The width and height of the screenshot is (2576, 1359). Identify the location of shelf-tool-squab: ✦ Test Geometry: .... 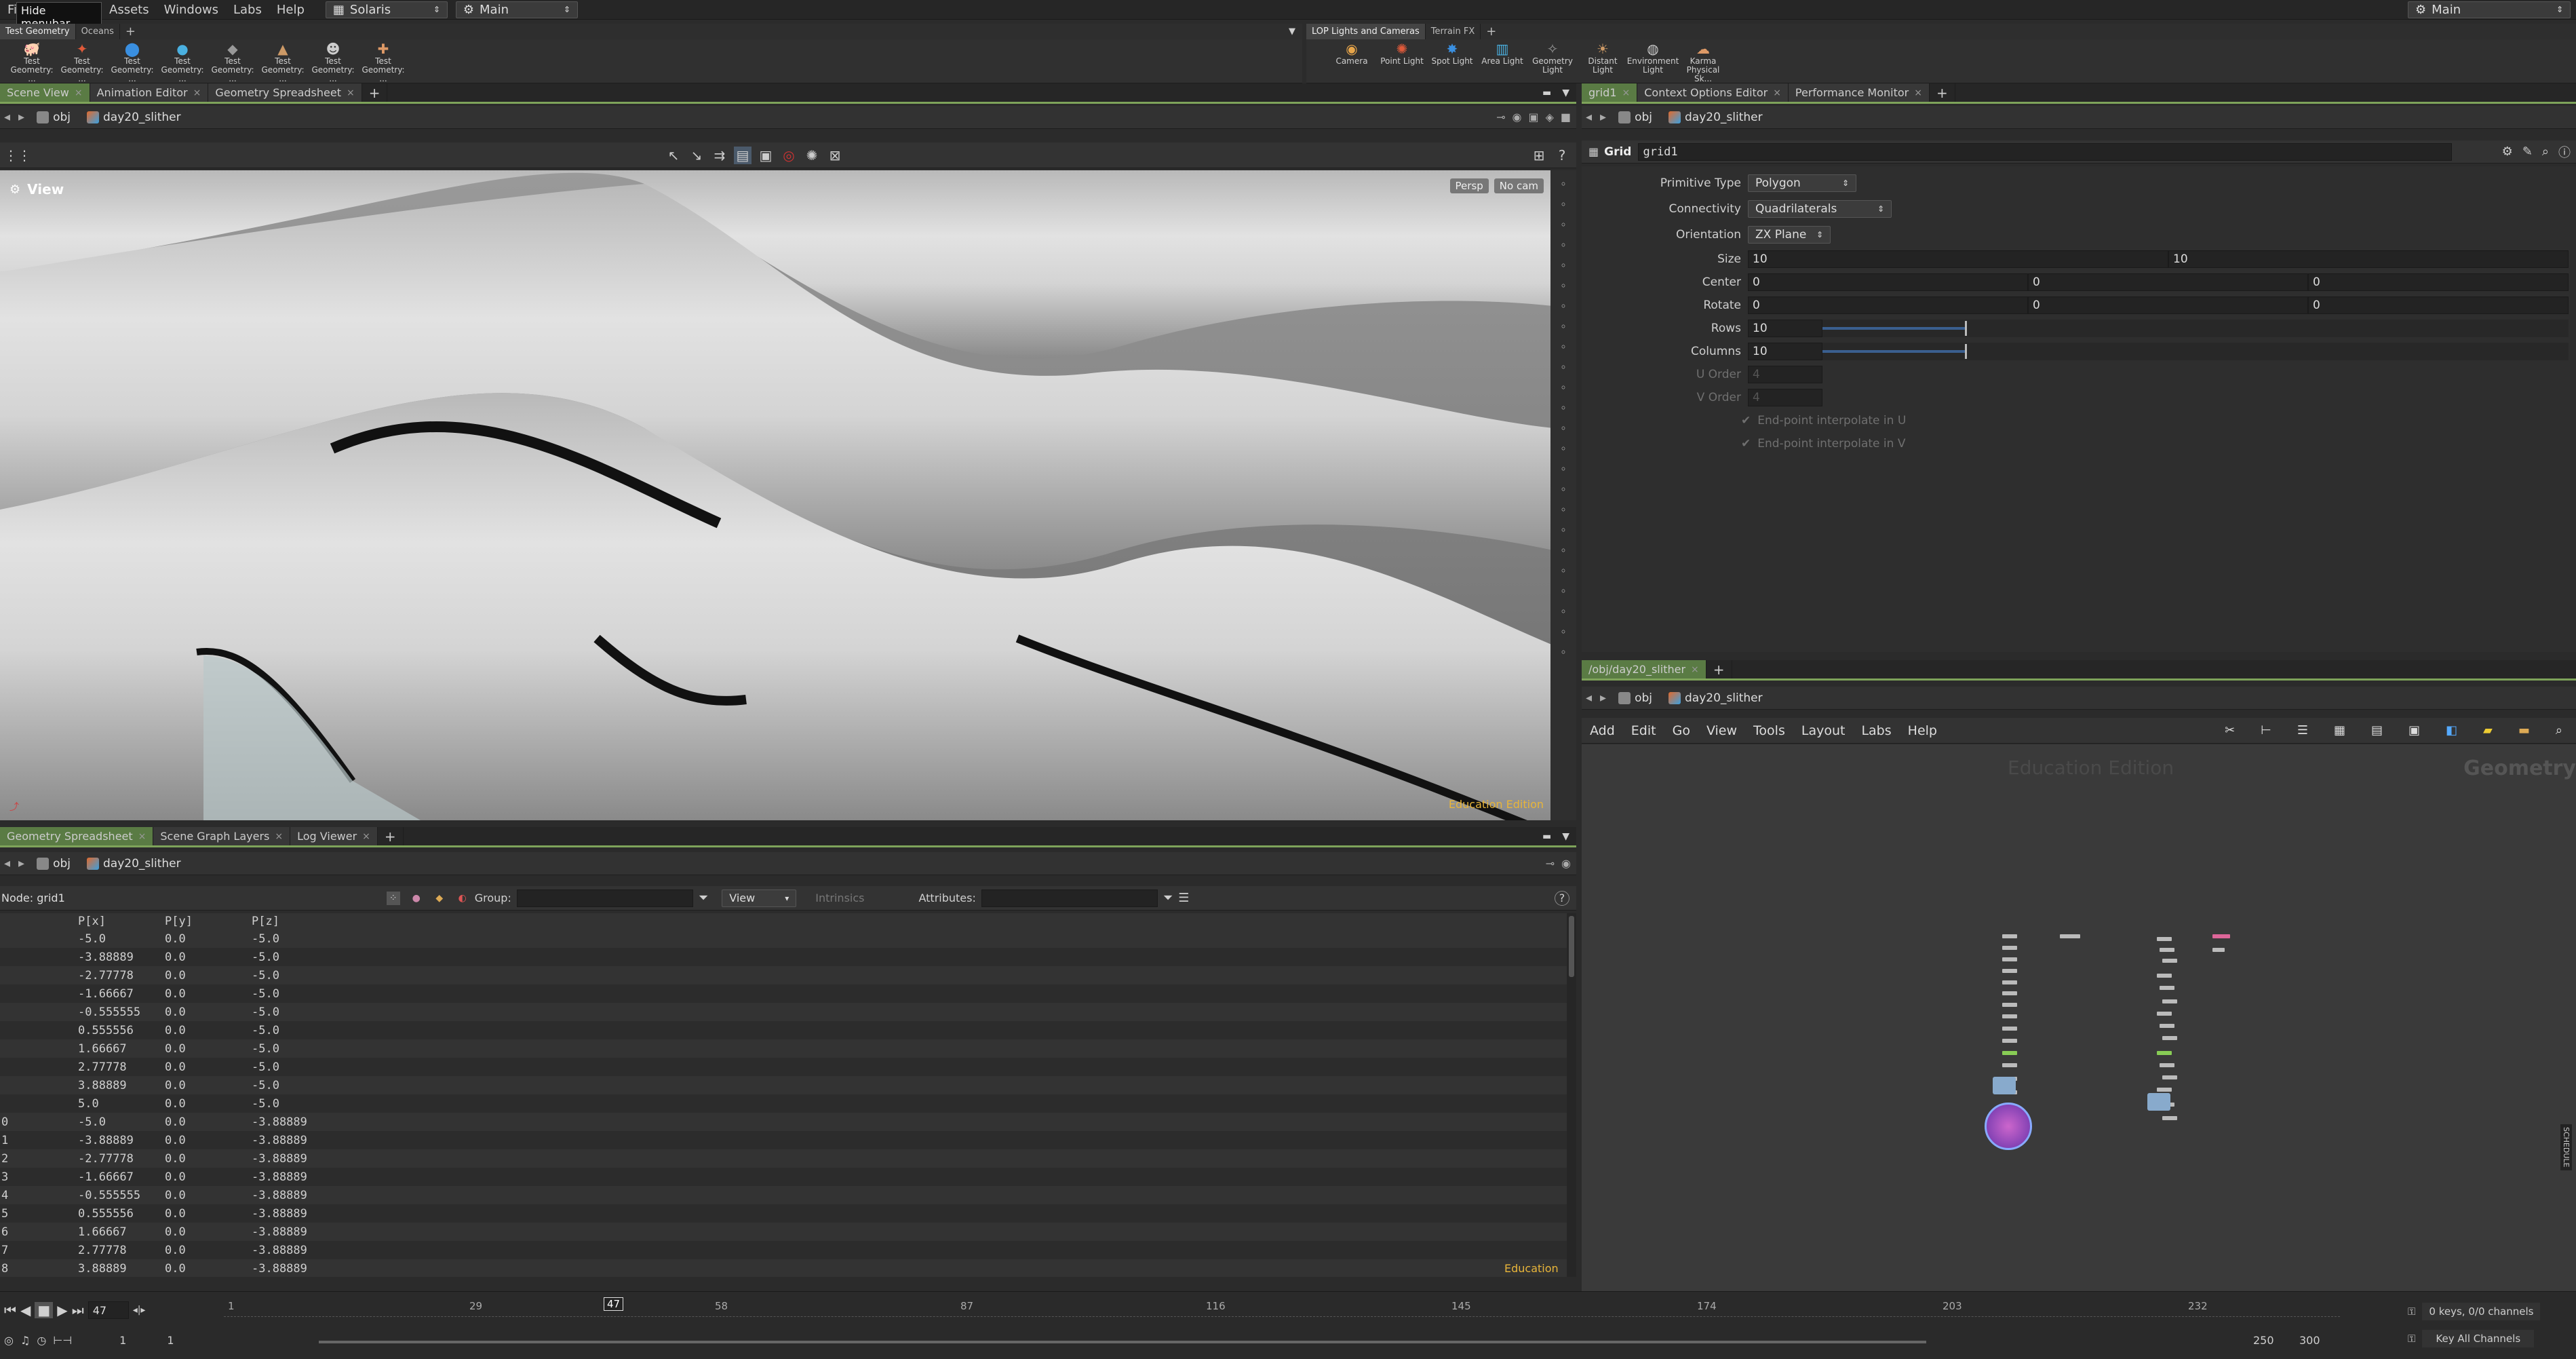
(82, 61).